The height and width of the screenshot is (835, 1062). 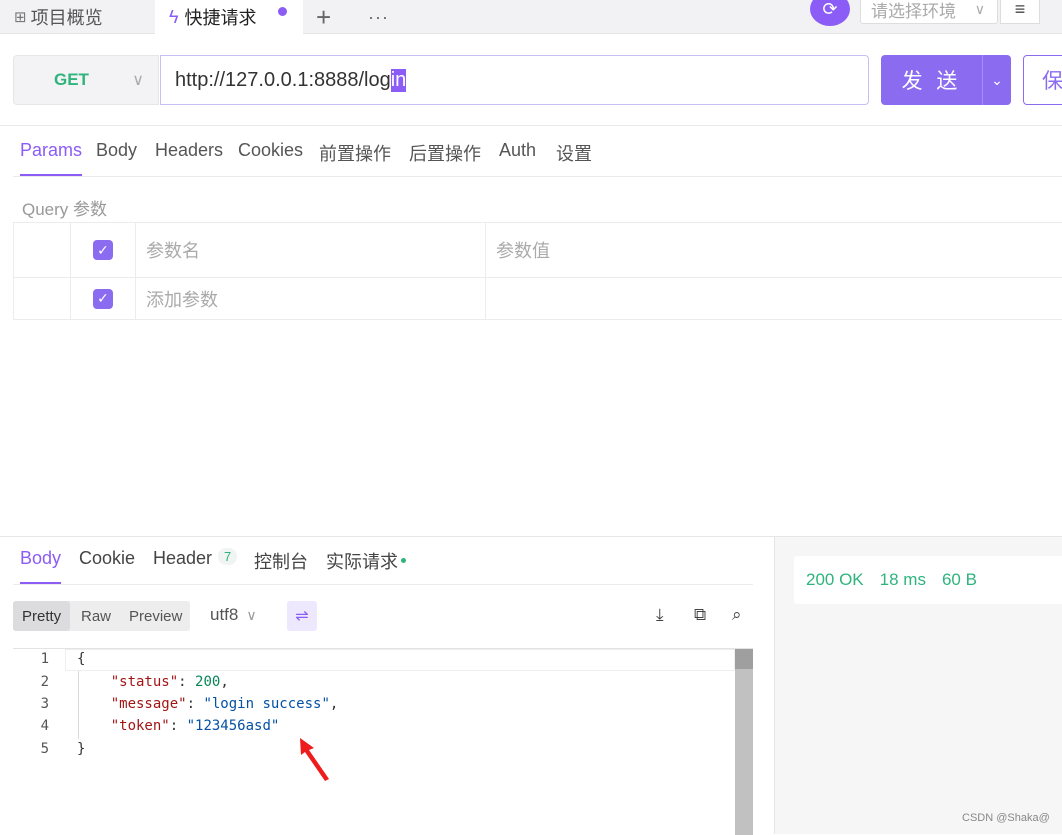 I want to click on code-line: }, so click(x=81, y=749).